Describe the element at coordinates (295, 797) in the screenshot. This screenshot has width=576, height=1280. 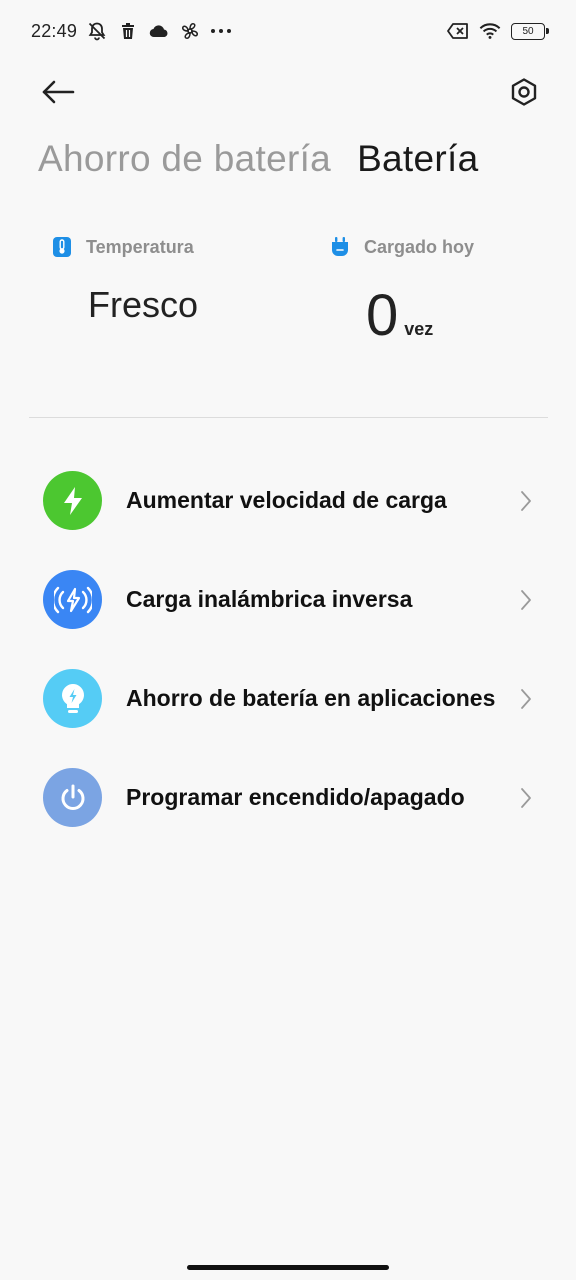
I see `menu-item-label: Programar encendido/apagado` at that location.